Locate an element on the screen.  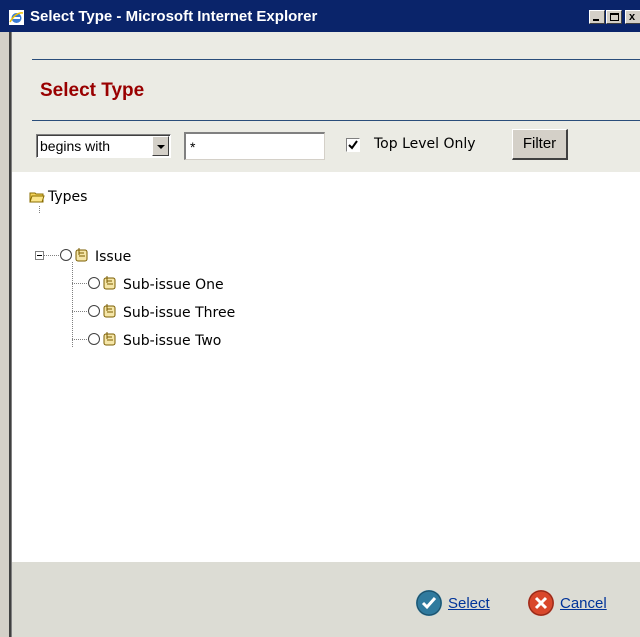
cancel-action: Cancel is located at coordinates (567, 603).